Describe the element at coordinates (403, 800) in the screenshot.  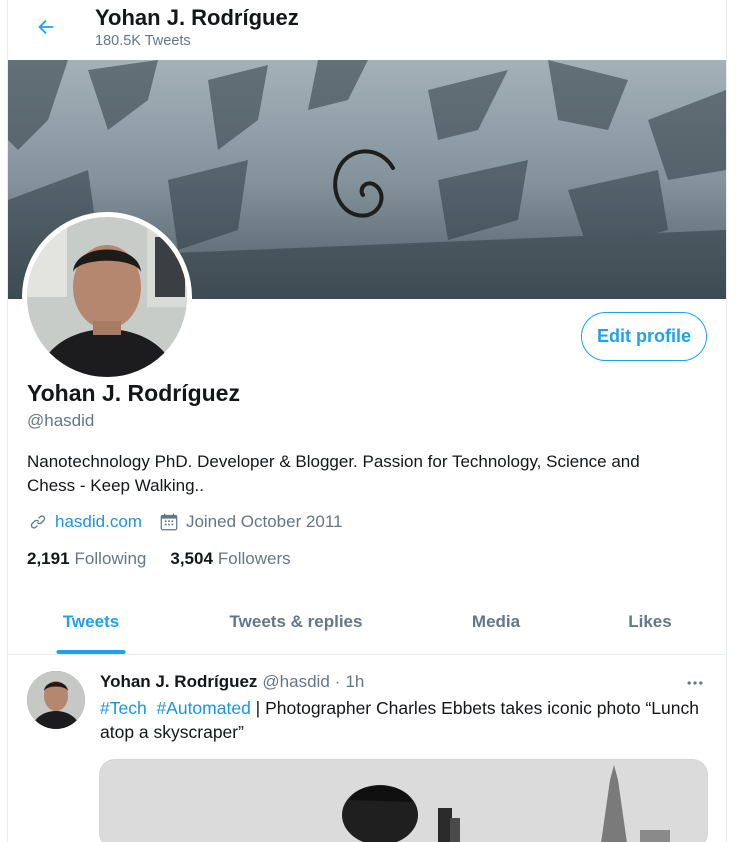
I see `tweet-media-image` at that location.